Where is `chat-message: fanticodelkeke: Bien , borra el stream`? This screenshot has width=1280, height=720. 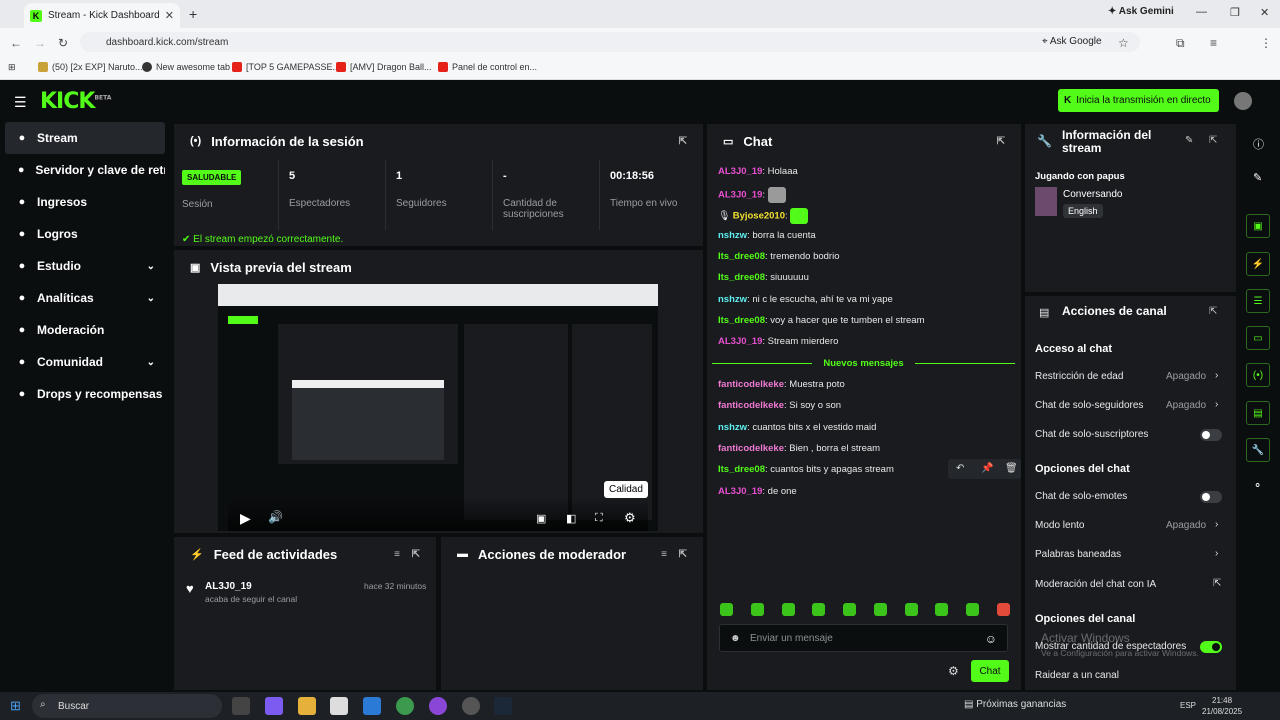
chat-message: fanticodelkeke: Bien , borra el stream is located at coordinates (799, 448).